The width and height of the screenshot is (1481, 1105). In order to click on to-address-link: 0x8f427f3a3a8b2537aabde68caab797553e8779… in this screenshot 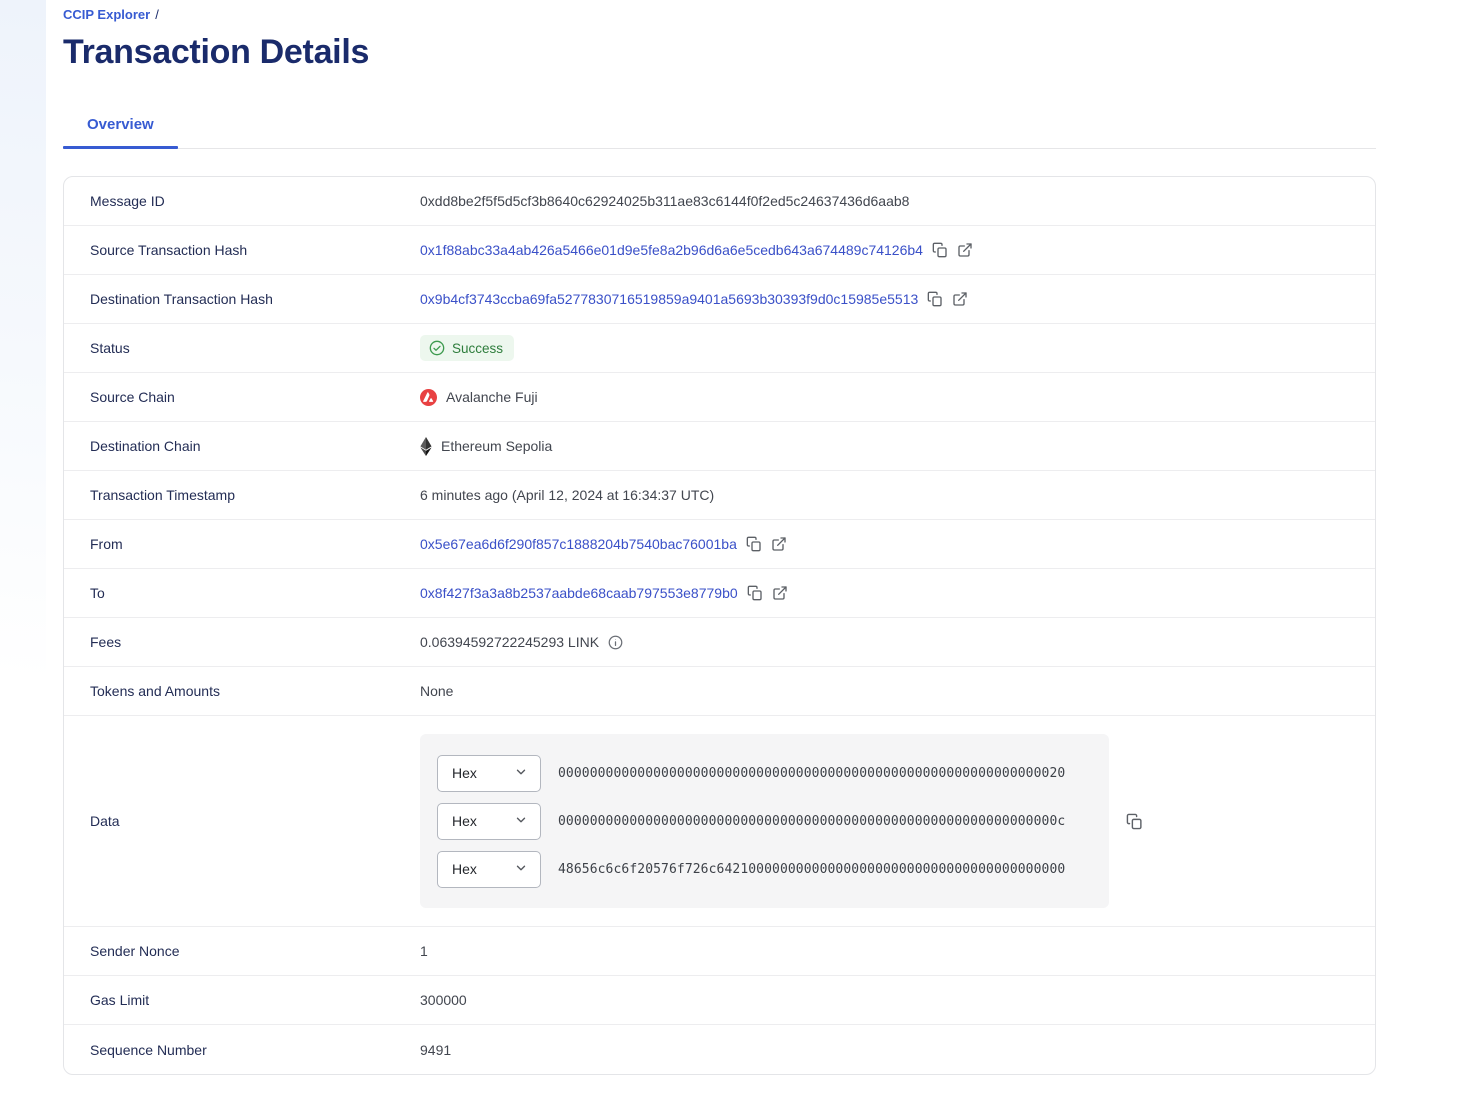, I will do `click(579, 593)`.